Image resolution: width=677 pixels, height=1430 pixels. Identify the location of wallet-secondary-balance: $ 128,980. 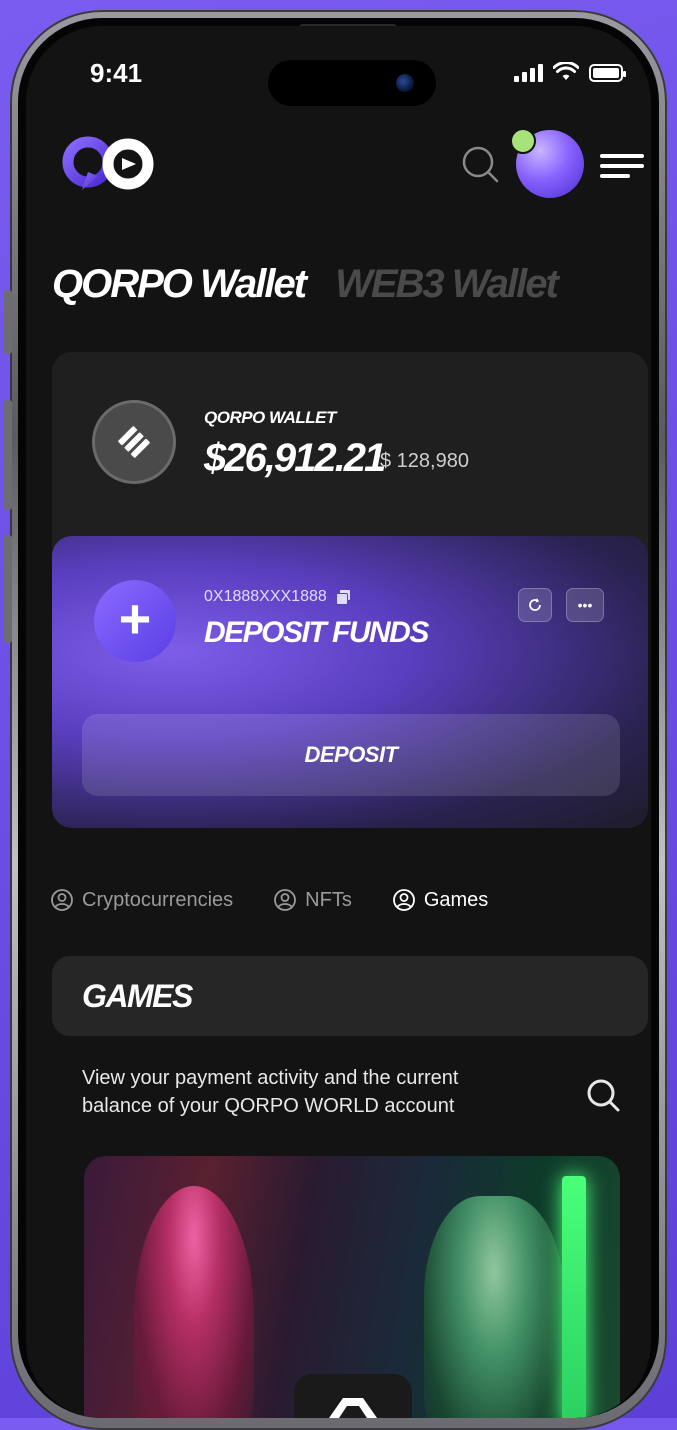
(424, 461).